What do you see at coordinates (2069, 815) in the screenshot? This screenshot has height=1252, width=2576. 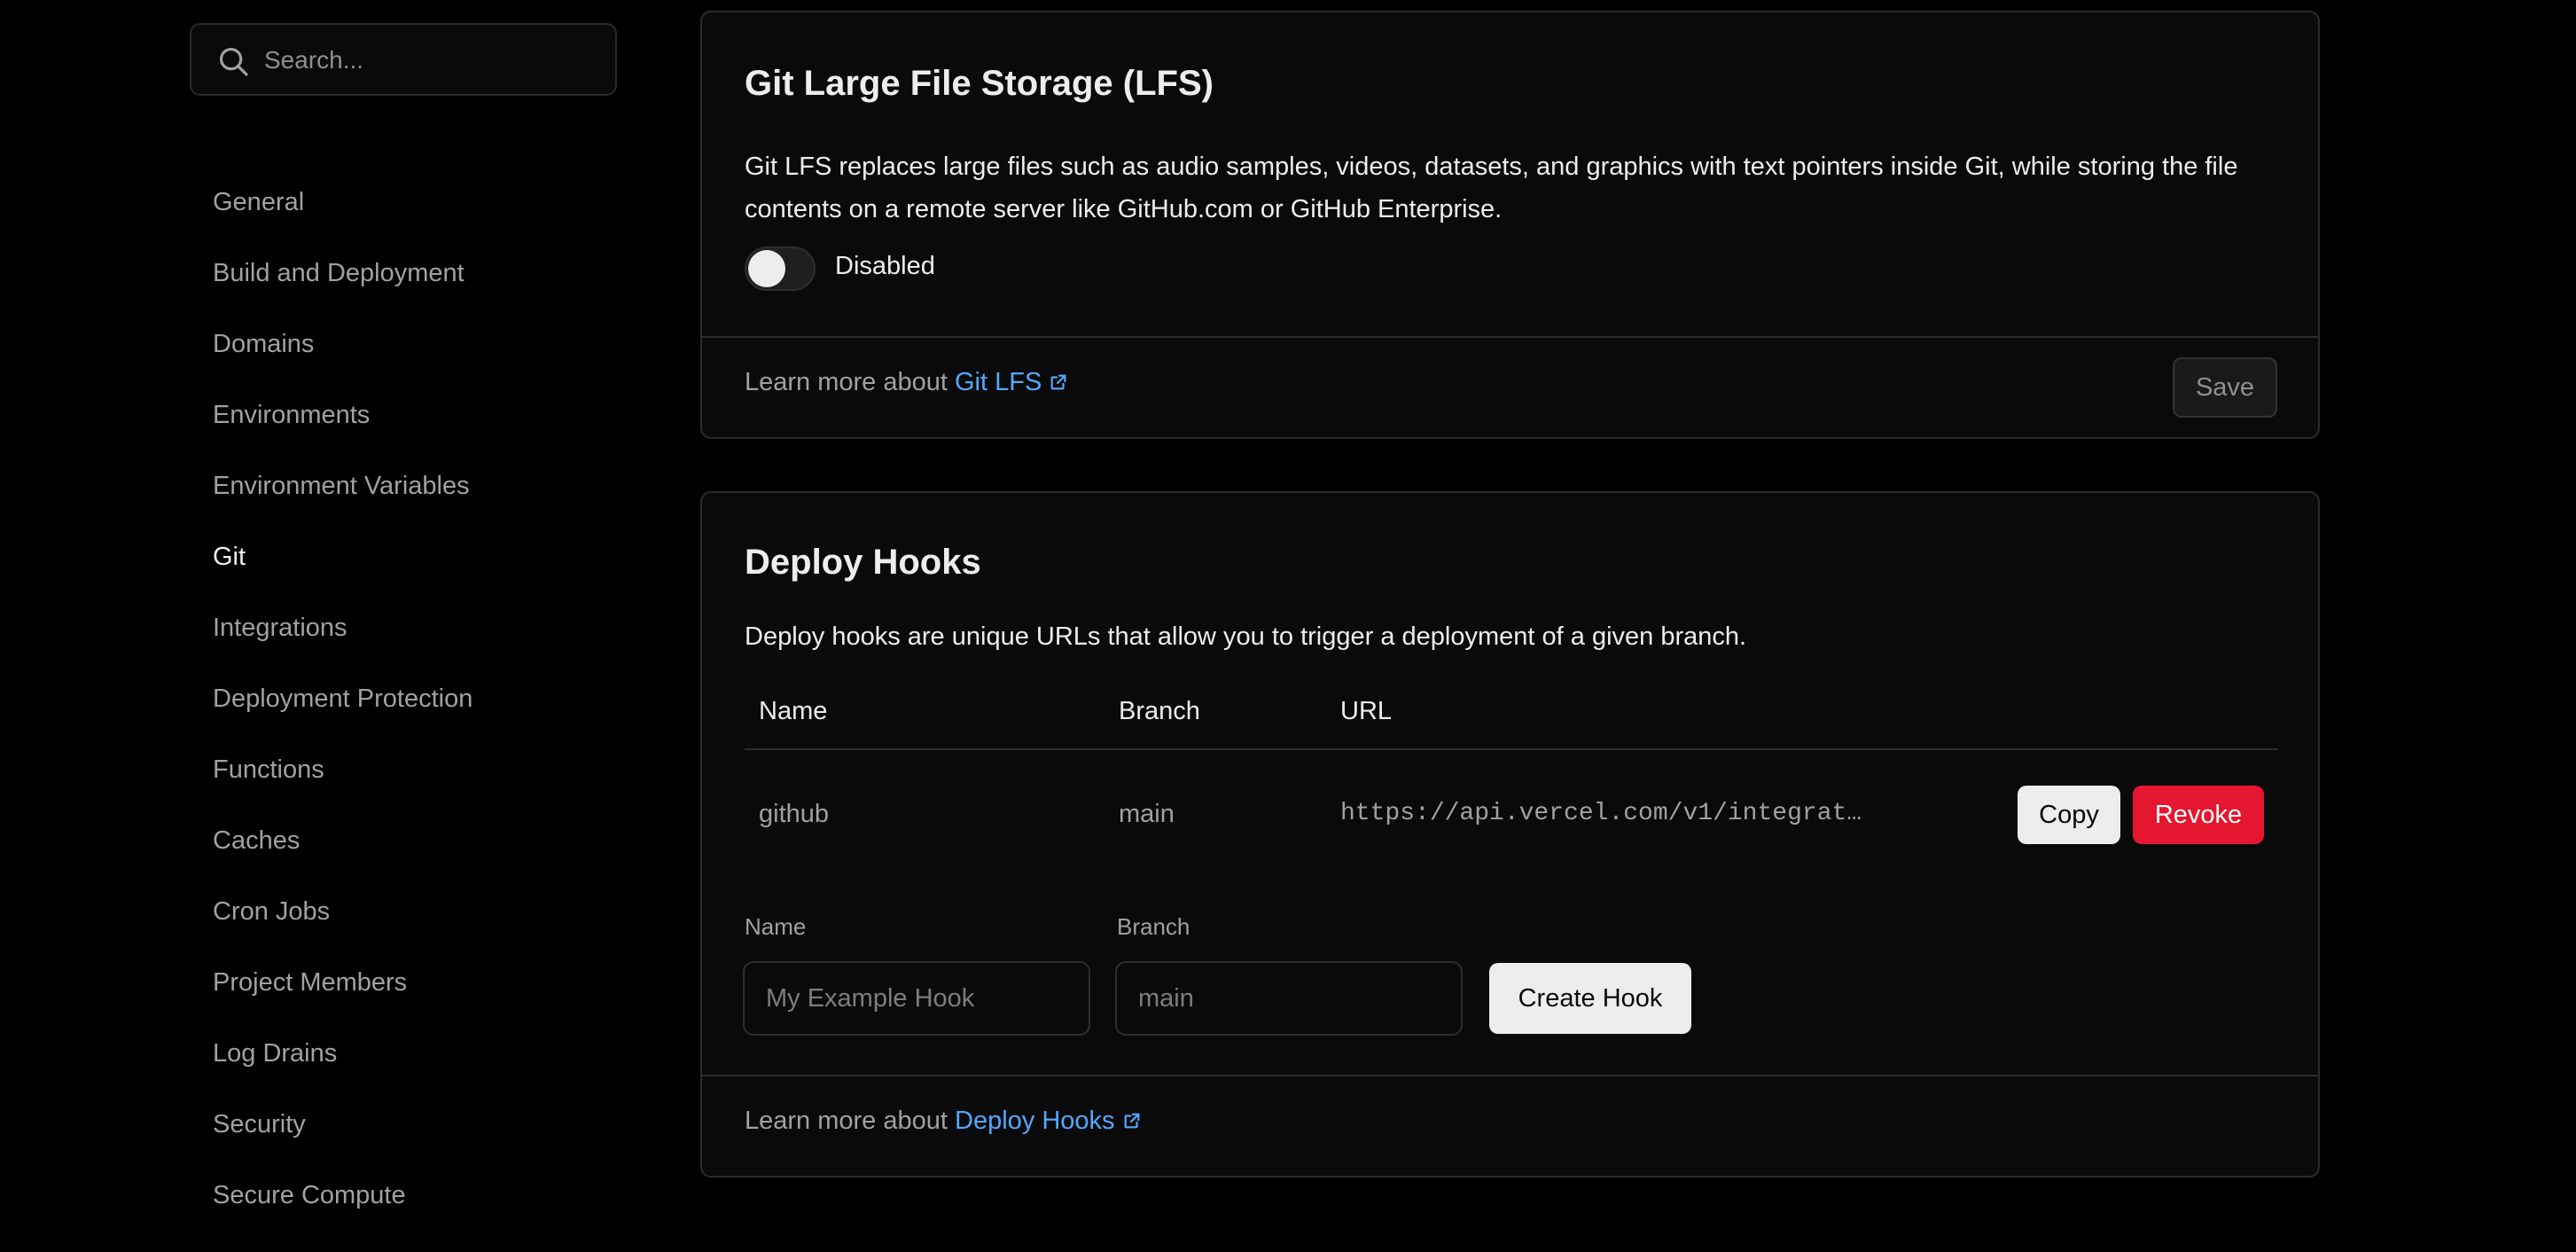 I see `copy-button: Copy` at bounding box center [2069, 815].